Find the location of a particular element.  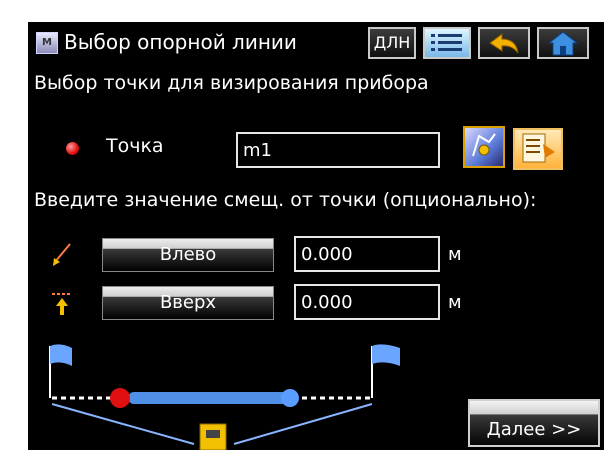

list-icon is located at coordinates (446, 42).